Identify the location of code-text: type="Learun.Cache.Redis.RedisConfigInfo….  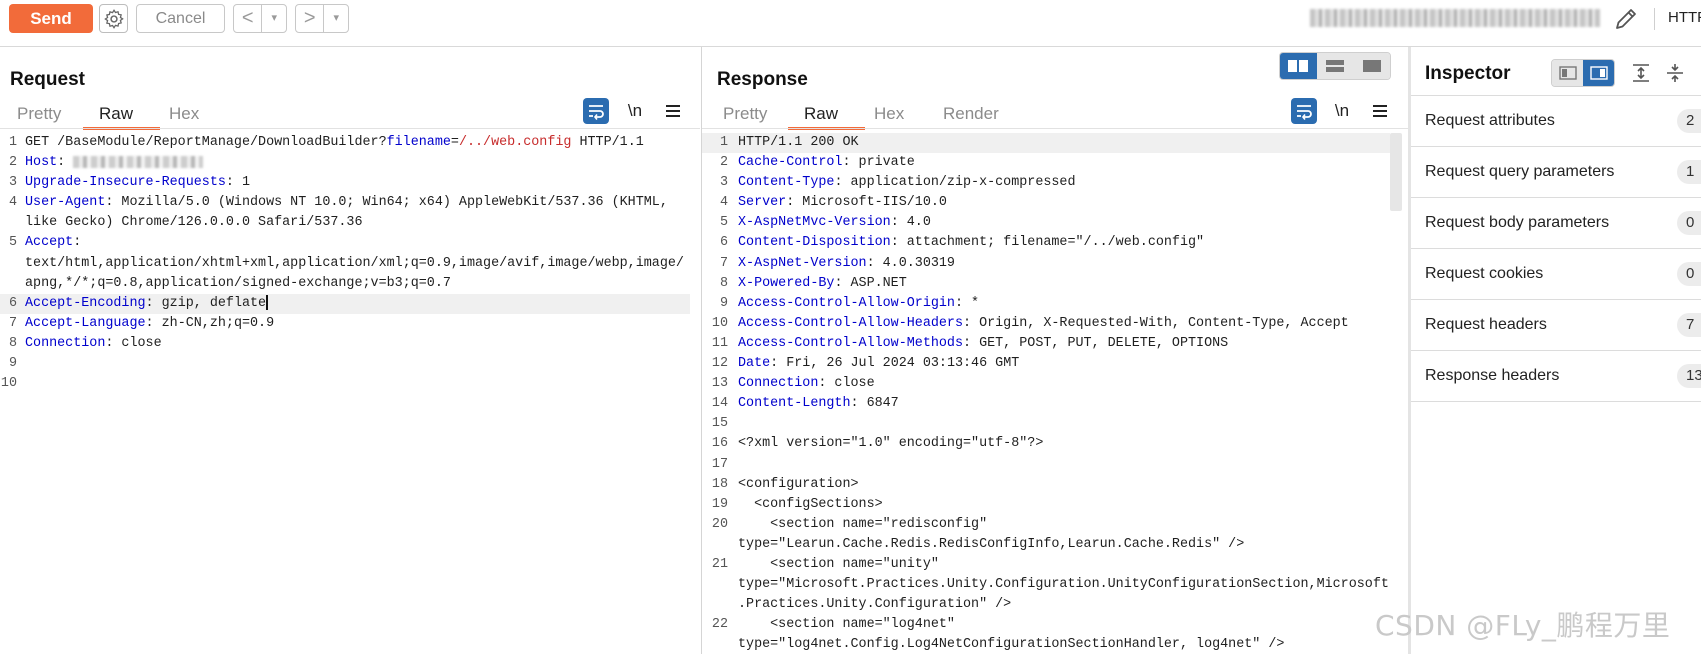
(991, 544).